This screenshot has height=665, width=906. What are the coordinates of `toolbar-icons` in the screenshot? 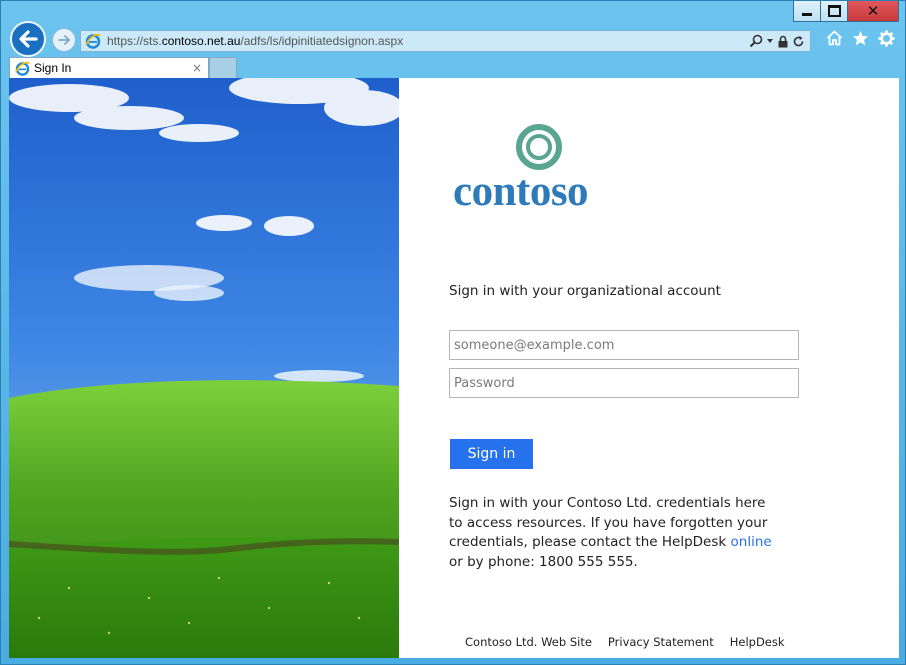 It's located at (860, 38).